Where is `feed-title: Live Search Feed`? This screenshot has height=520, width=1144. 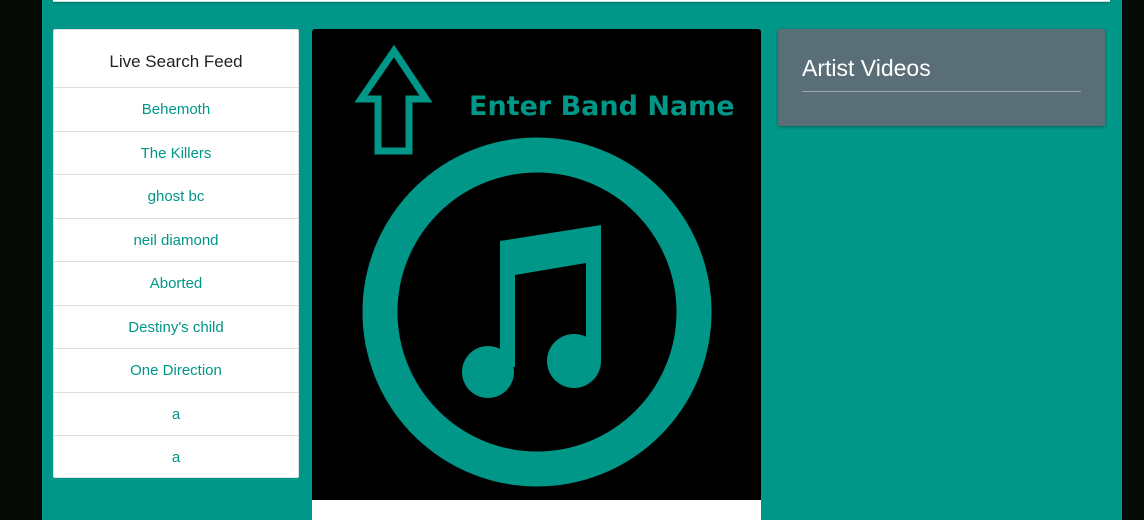 feed-title: Live Search Feed is located at coordinates (176, 59).